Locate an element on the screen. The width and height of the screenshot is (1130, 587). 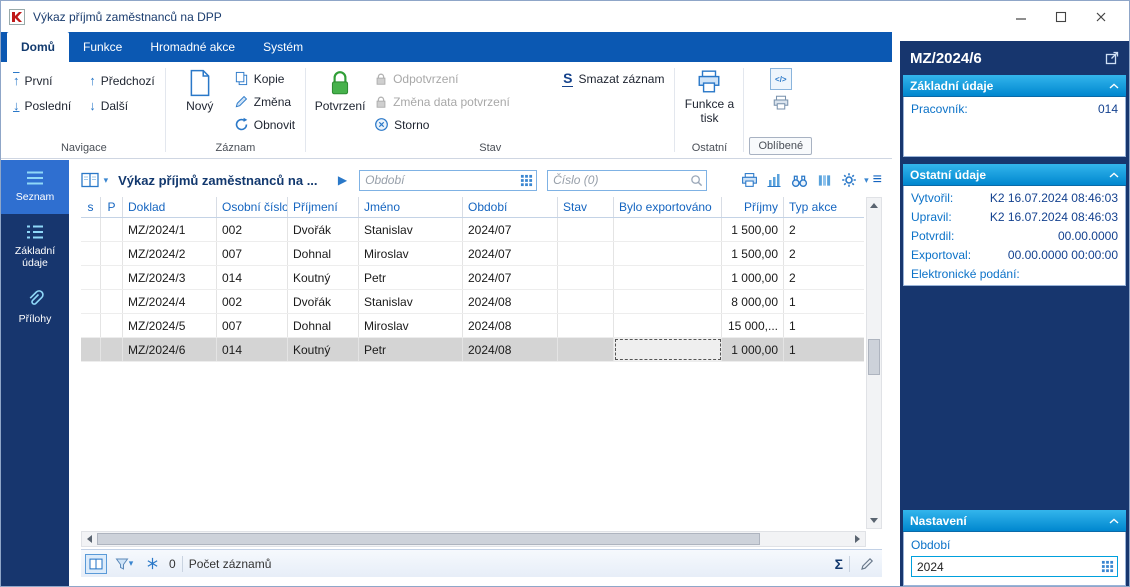
columns-icon is located at coordinates (824, 180).